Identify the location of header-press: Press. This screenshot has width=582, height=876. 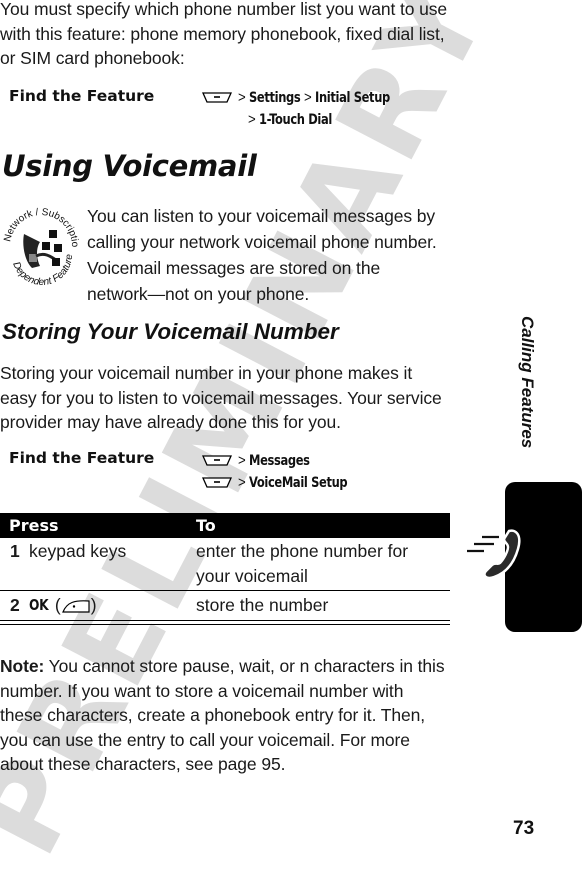
(34, 525).